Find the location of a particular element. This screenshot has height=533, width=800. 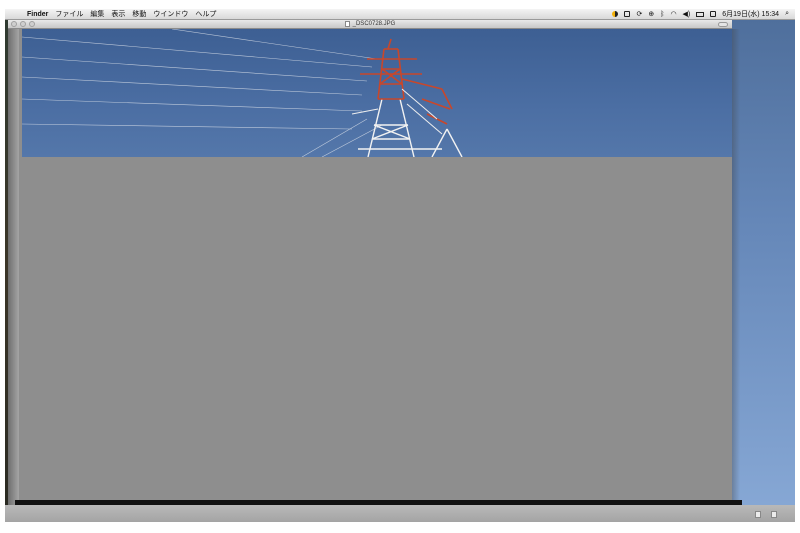

evernote-icon is located at coordinates (627, 14).